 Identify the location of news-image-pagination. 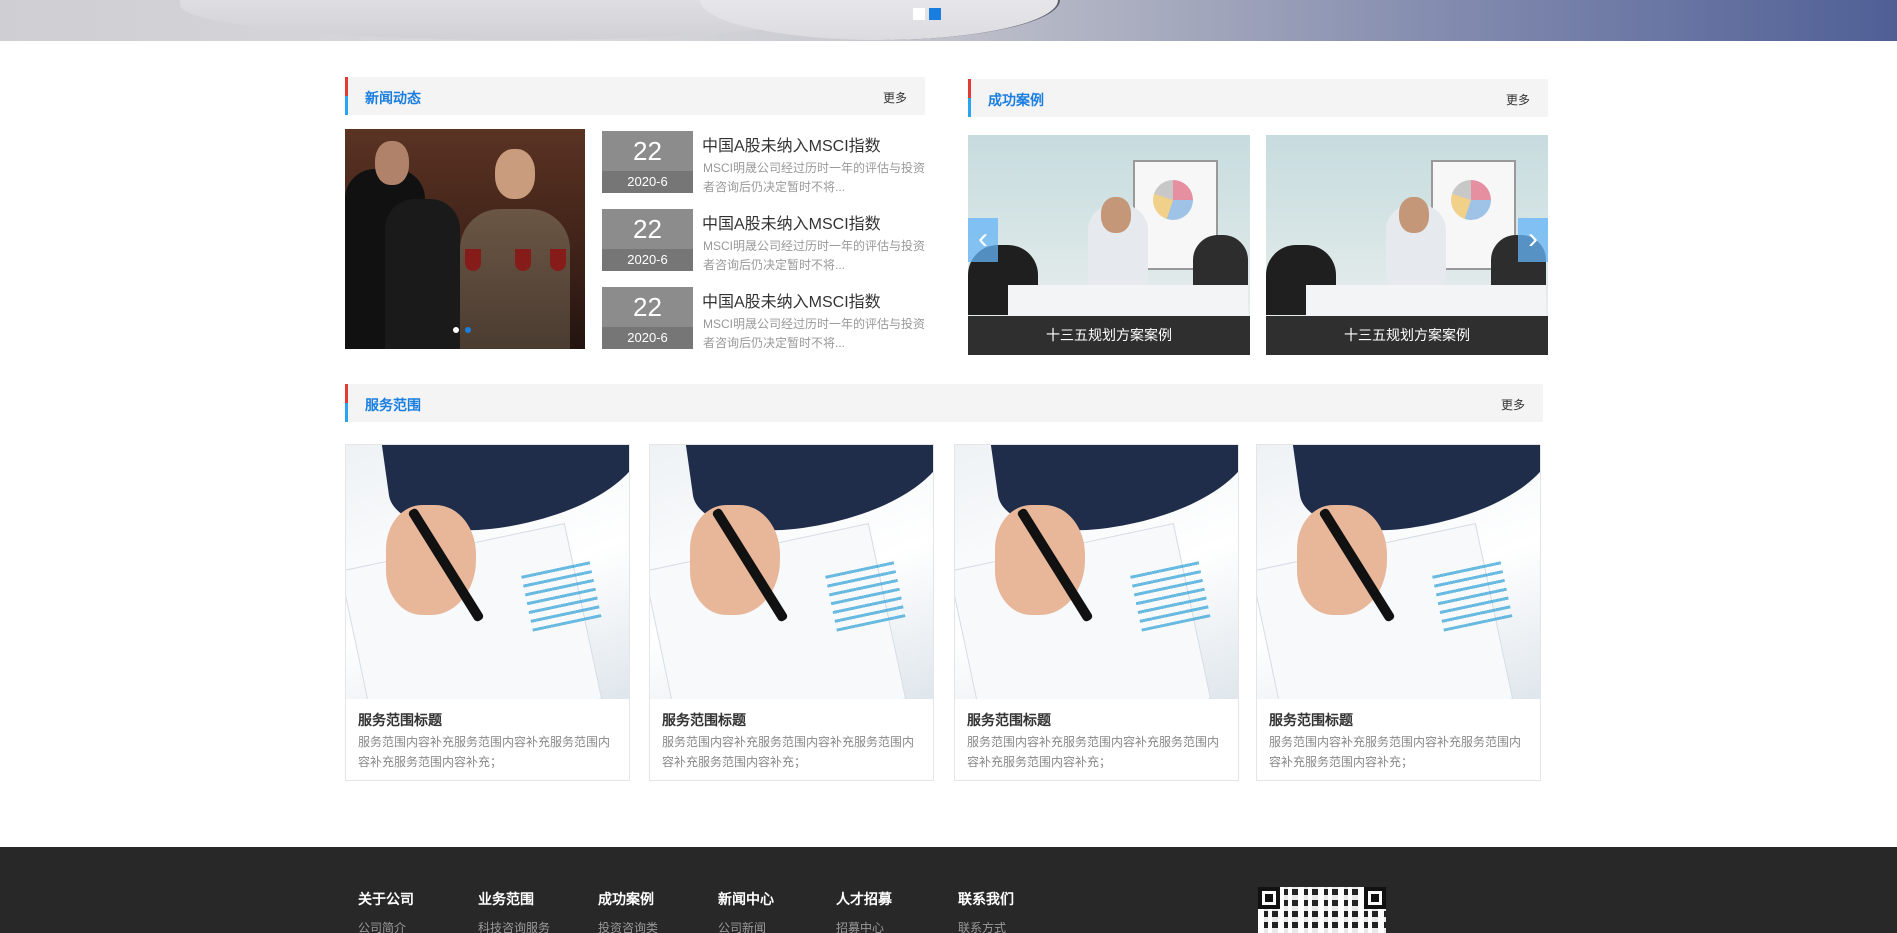
(462, 330).